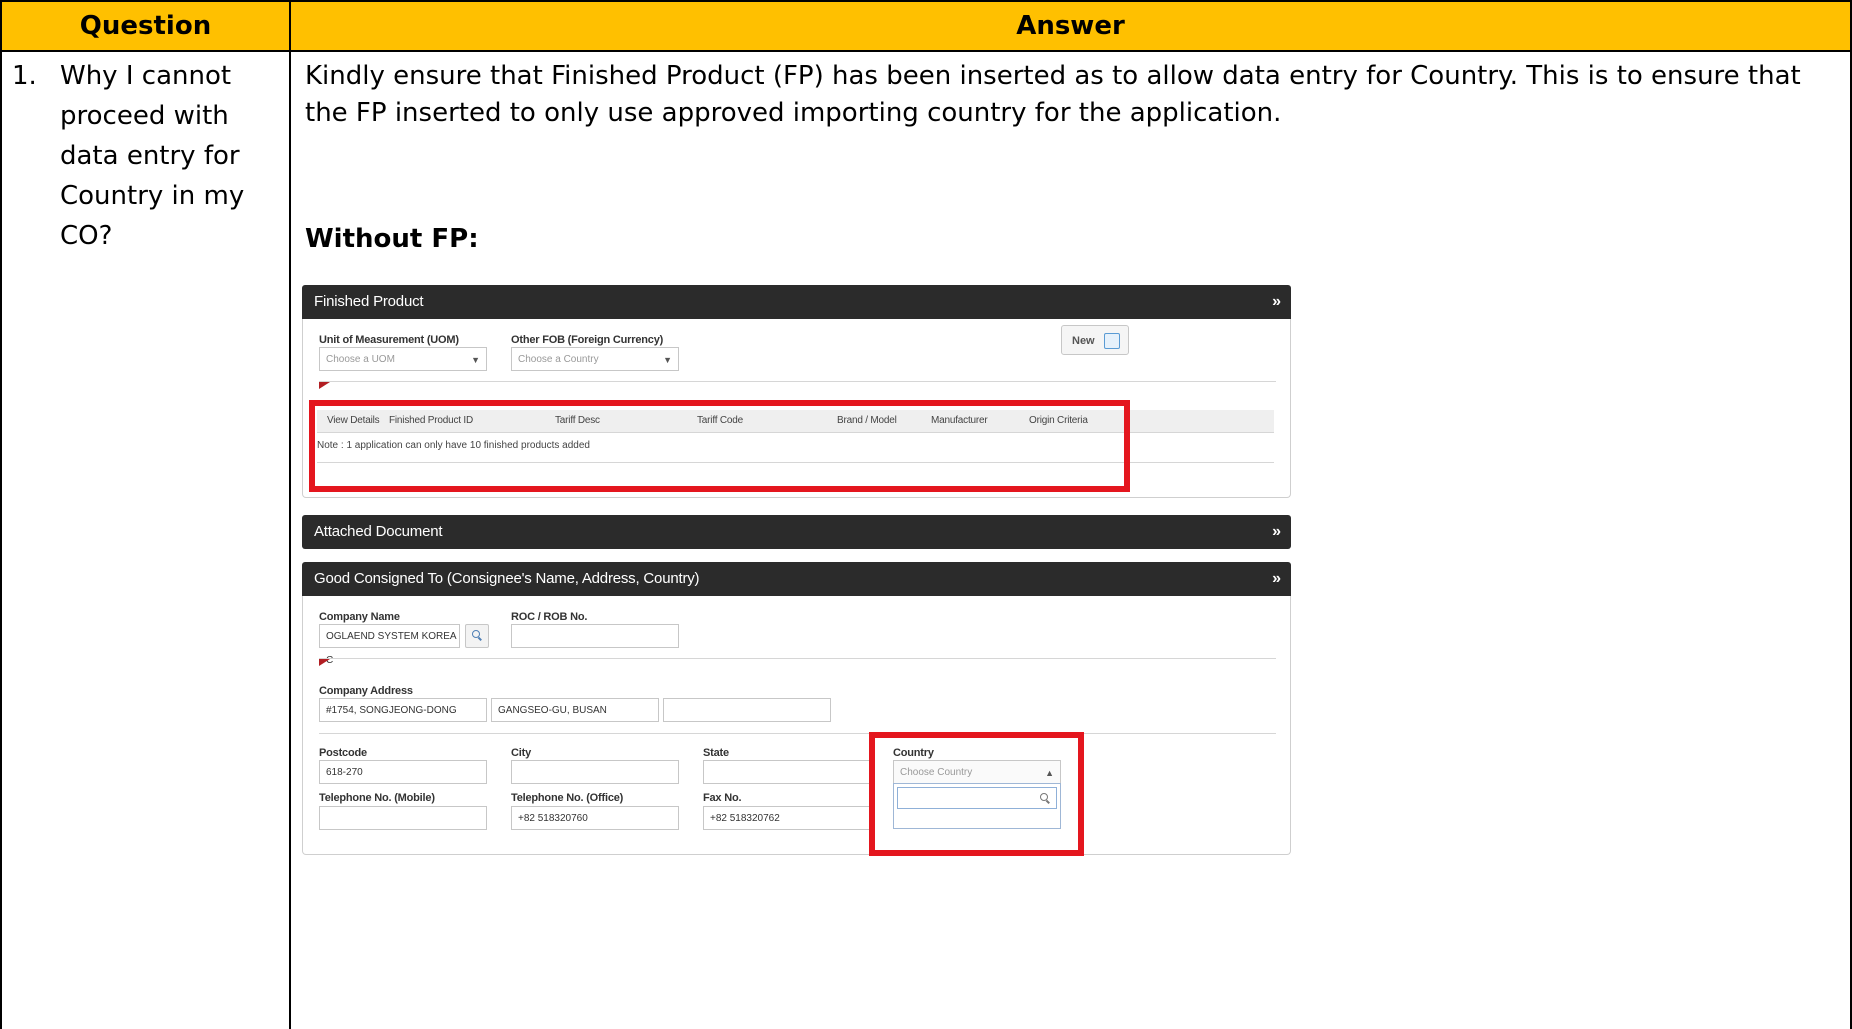 The height and width of the screenshot is (1029, 1852). What do you see at coordinates (716, 753) in the screenshot?
I see `state-label: State` at bounding box center [716, 753].